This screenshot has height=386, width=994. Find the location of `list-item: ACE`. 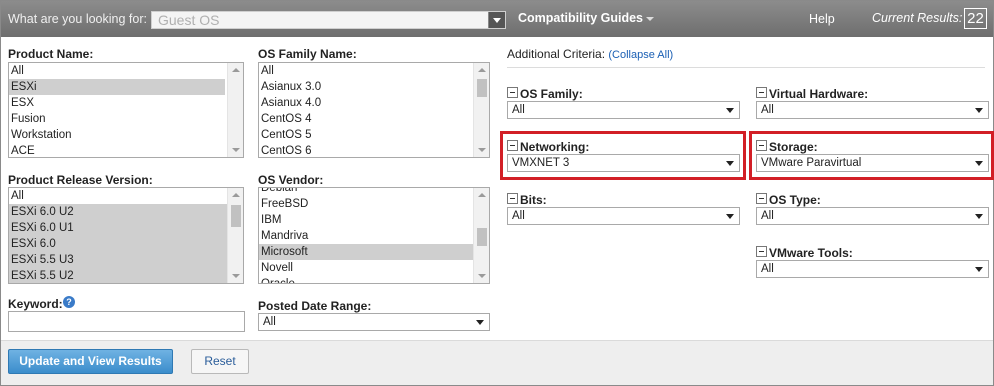

list-item: ACE is located at coordinates (126, 150).